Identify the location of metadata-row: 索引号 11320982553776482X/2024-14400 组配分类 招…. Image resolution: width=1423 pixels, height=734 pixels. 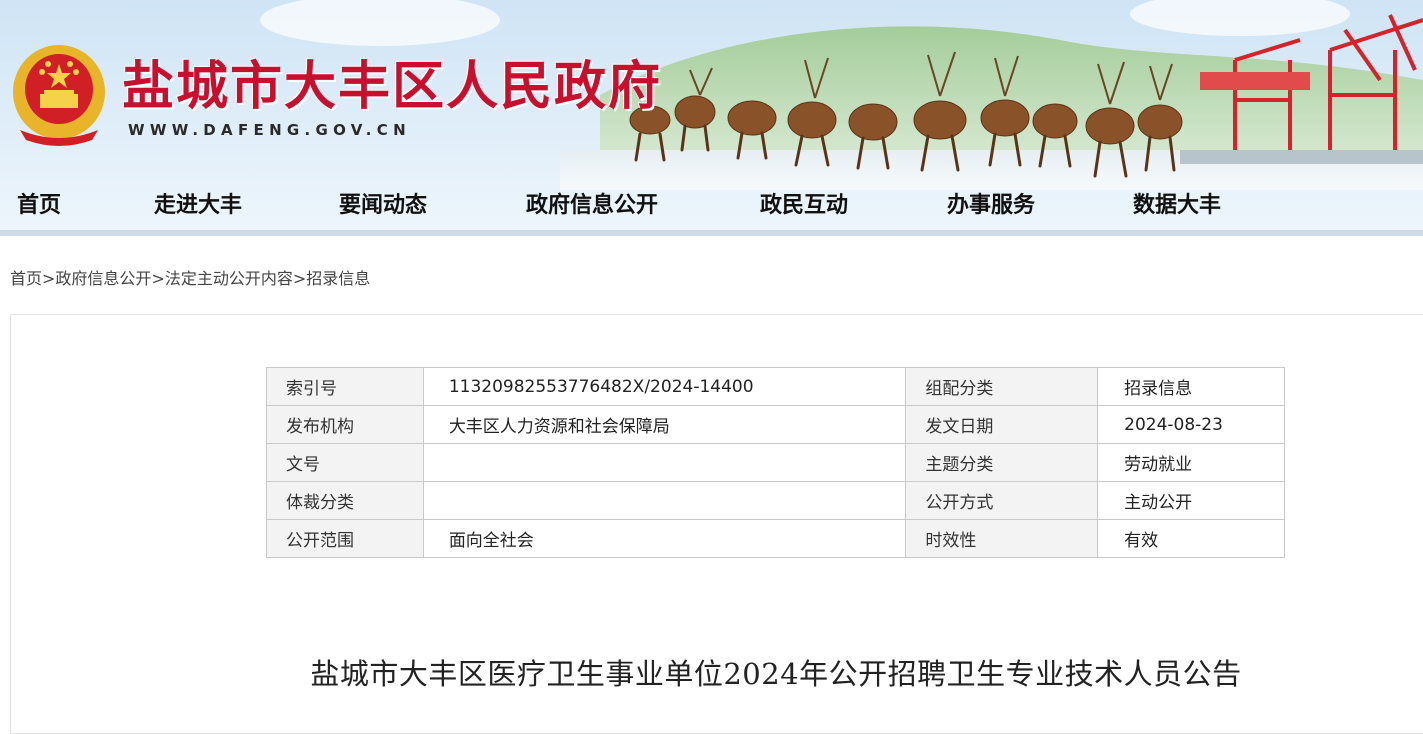
(775, 386).